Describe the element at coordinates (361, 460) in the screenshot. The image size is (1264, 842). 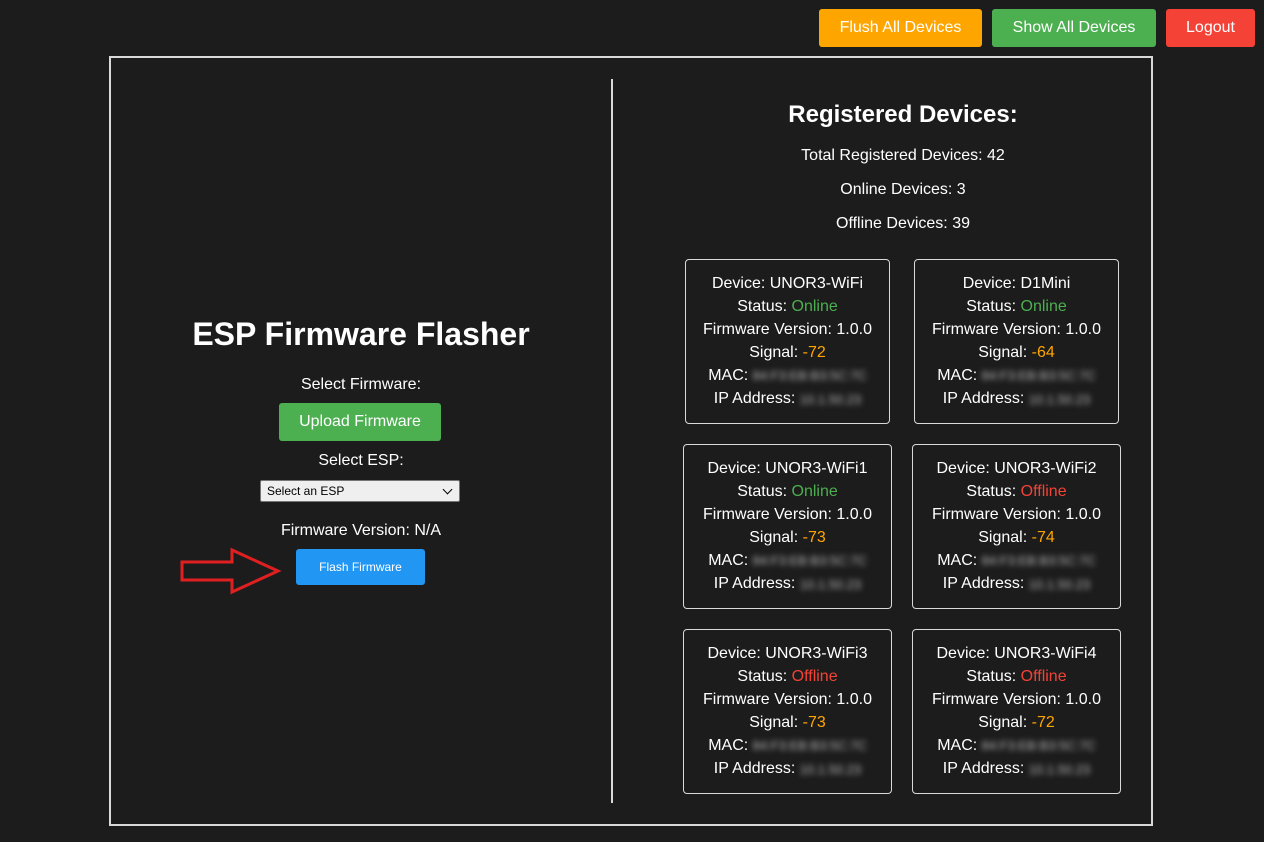
I see `select-esp-label: Select ESP:` at that location.